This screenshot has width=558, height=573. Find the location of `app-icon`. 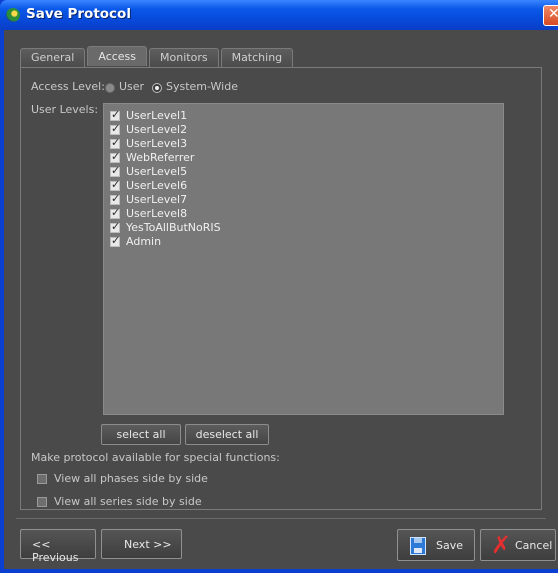

app-icon is located at coordinates (13, 15).